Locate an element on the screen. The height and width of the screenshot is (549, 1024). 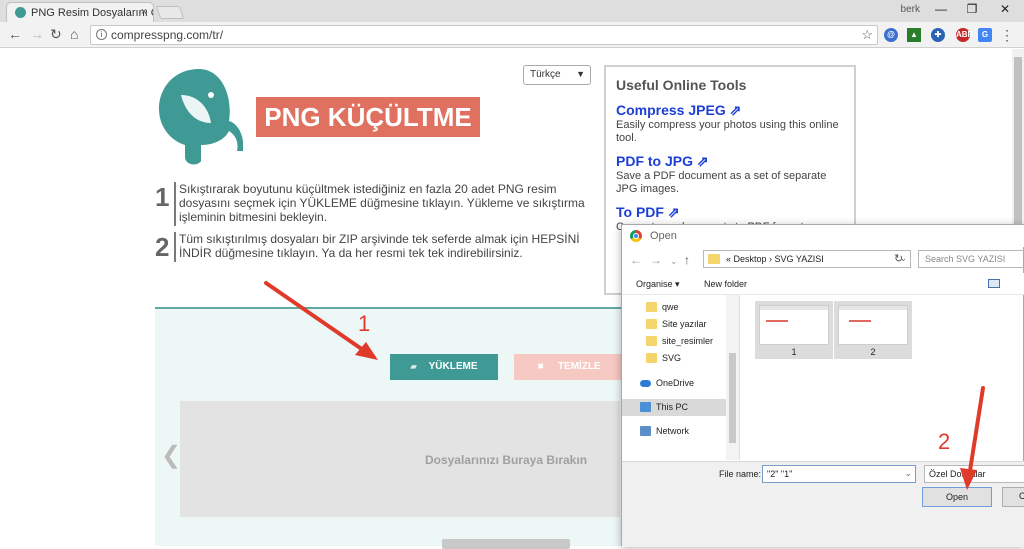
file-name-label: File name: is located at coordinates (740, 474).